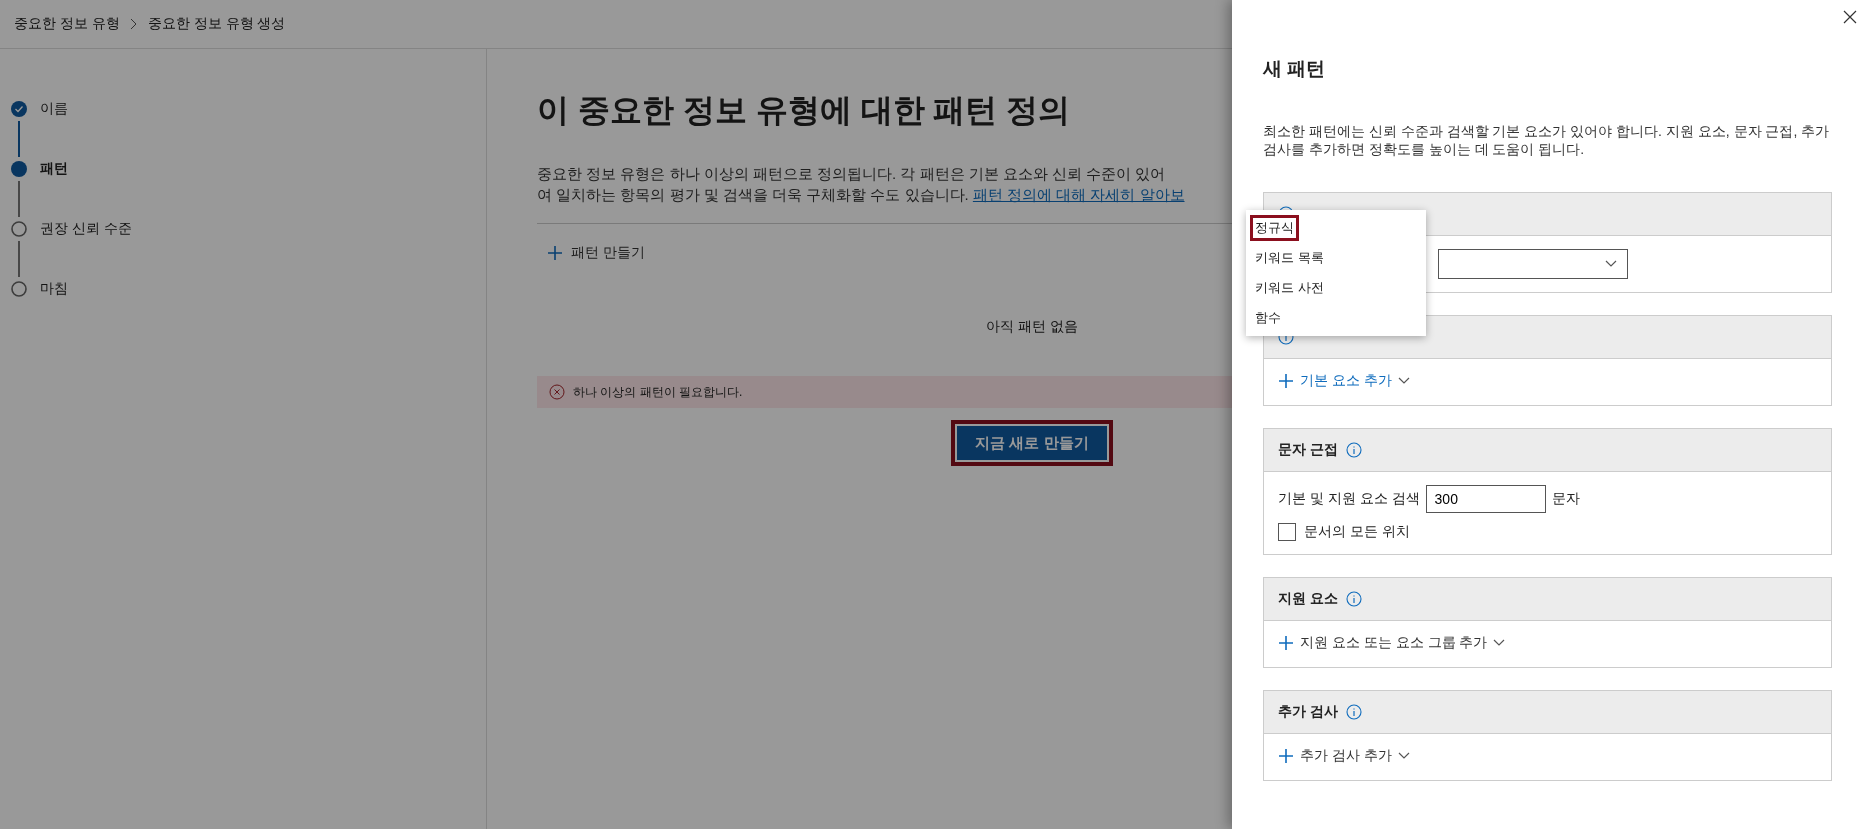  Describe the element at coordinates (1392, 643) in the screenshot. I see `add-button: 지원 요소 또는 요소 그룹 추가` at that location.